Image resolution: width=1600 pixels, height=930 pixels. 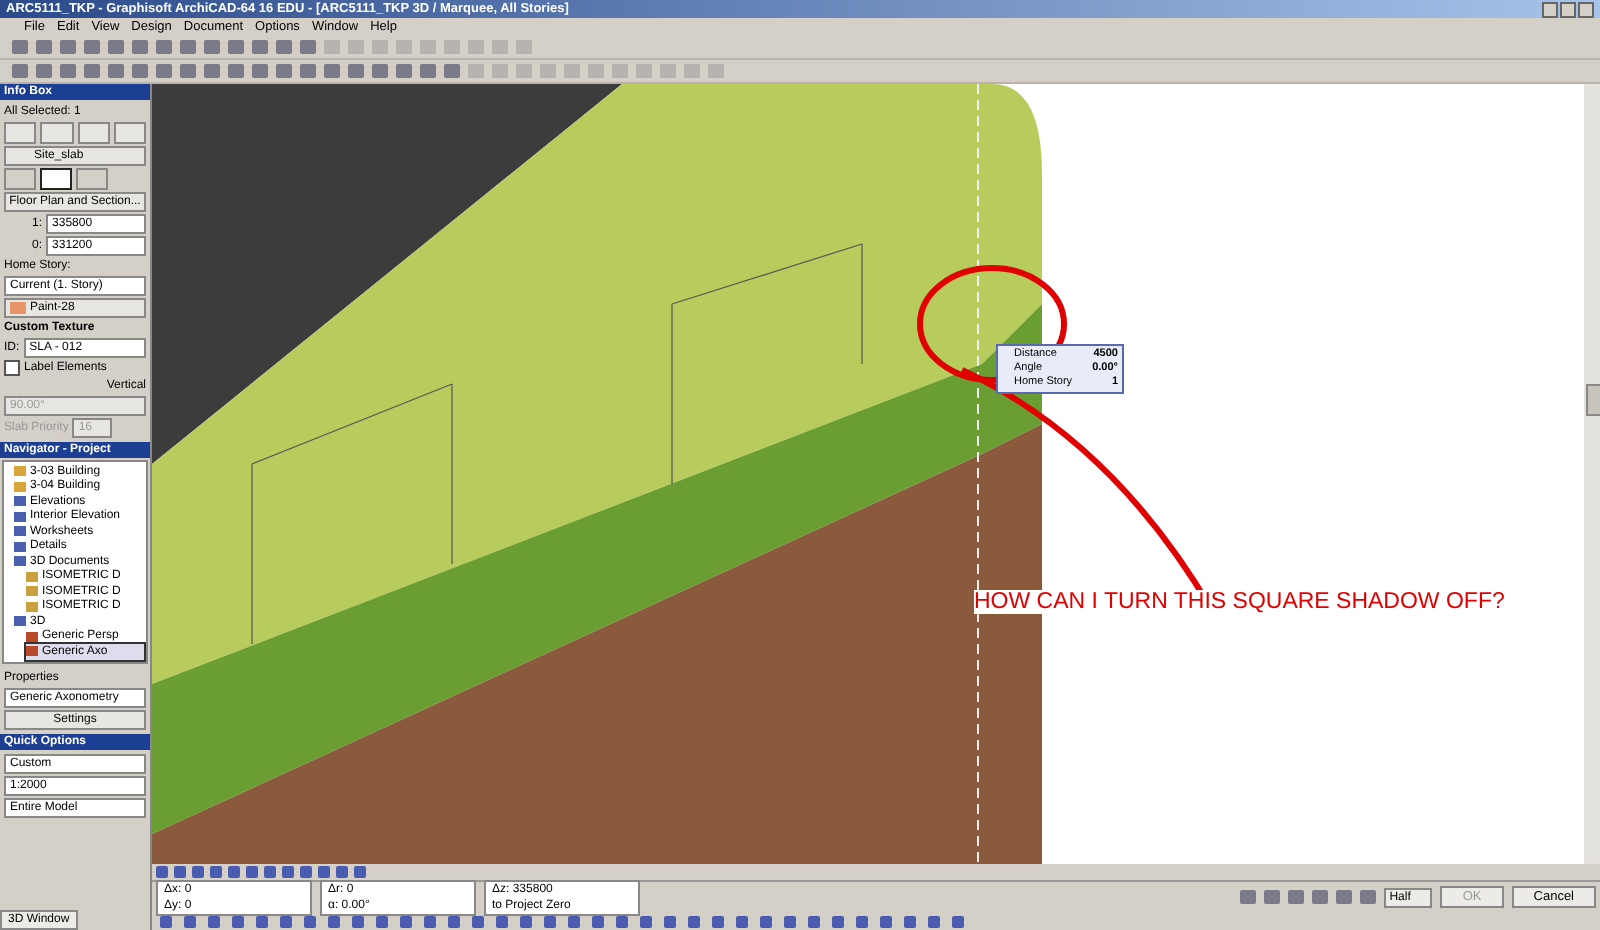 I want to click on geometry-button, so click(x=56, y=179).